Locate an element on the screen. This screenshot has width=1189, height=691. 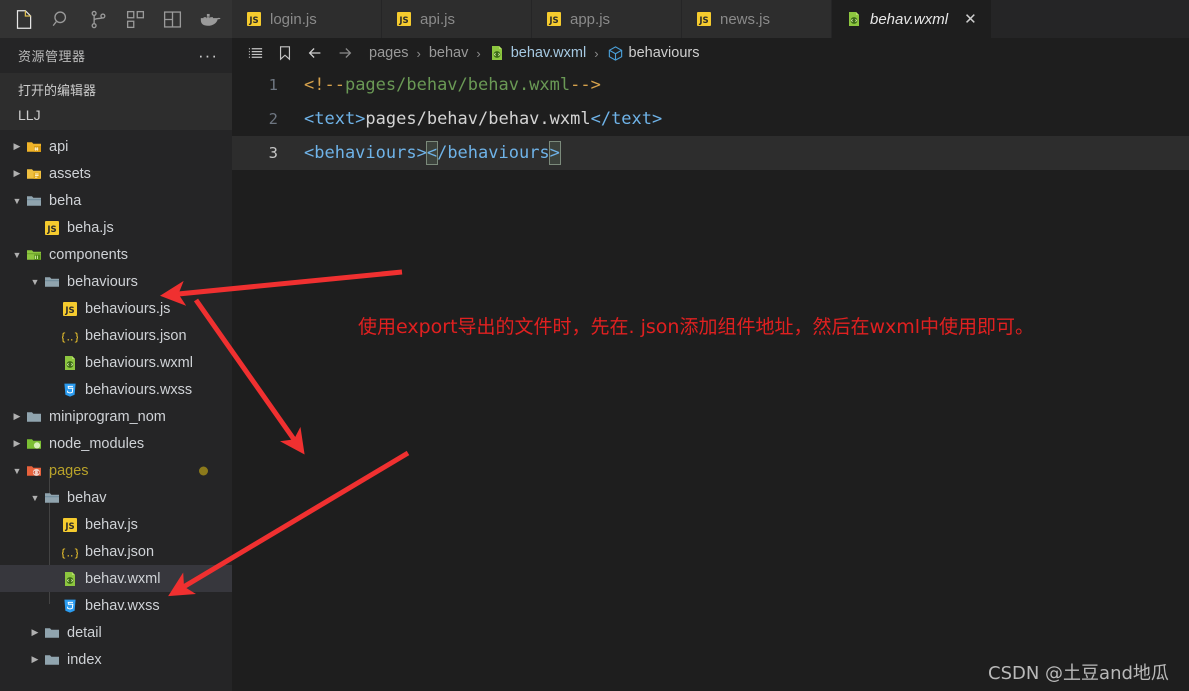
project-root-row: LLJ is located at coordinates (116, 115).